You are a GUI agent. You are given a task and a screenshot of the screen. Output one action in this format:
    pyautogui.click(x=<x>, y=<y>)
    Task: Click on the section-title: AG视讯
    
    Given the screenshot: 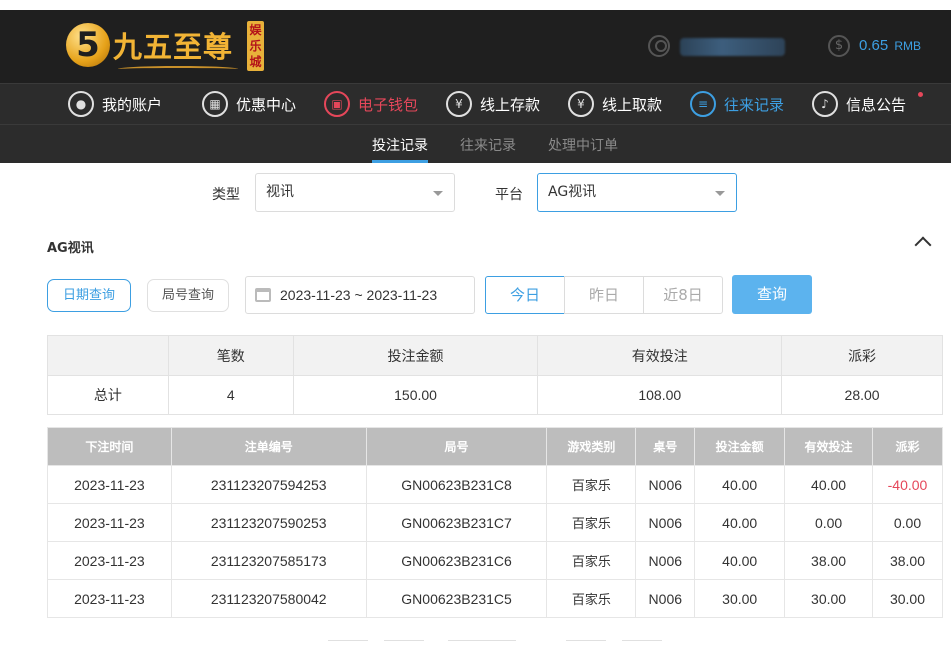 What is the action you would take?
    pyautogui.click(x=70, y=248)
    